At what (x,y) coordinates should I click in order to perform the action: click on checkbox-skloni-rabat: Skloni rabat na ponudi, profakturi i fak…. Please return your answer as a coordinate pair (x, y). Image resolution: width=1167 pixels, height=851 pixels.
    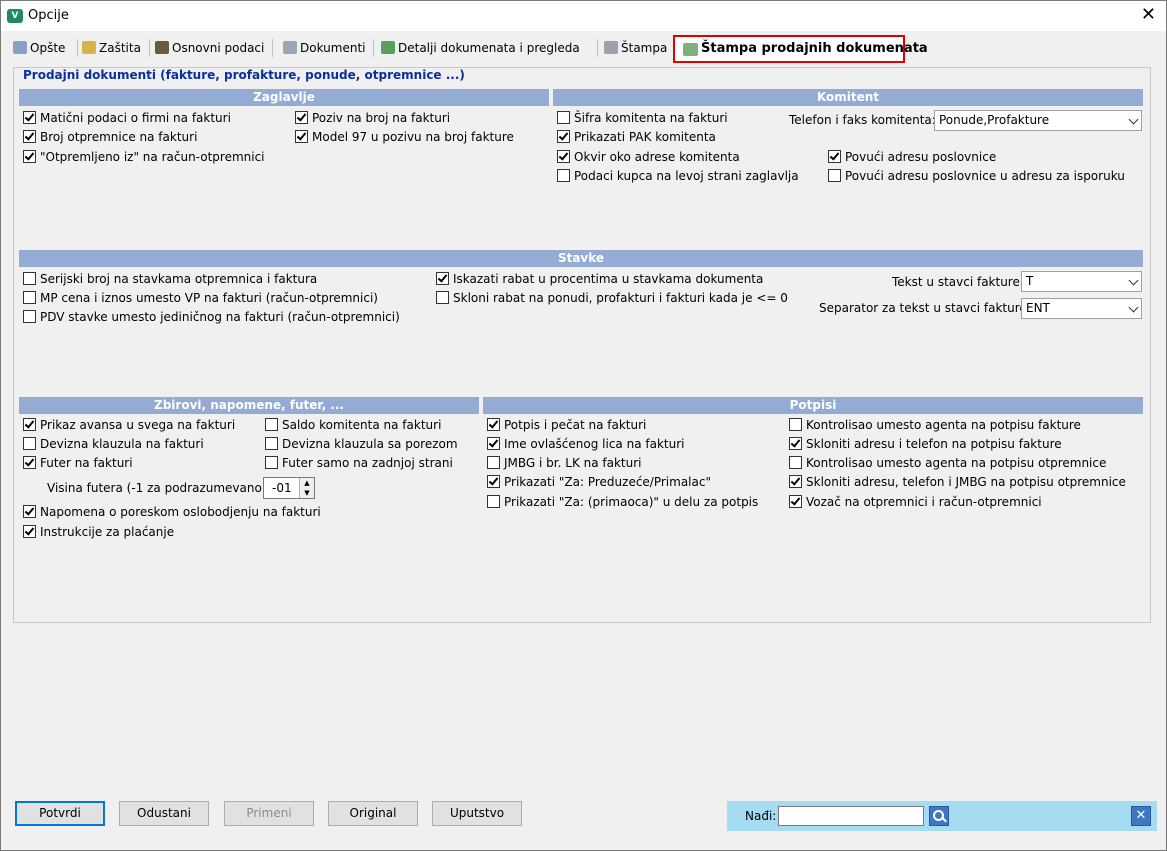
    Looking at the image, I should click on (612, 298).